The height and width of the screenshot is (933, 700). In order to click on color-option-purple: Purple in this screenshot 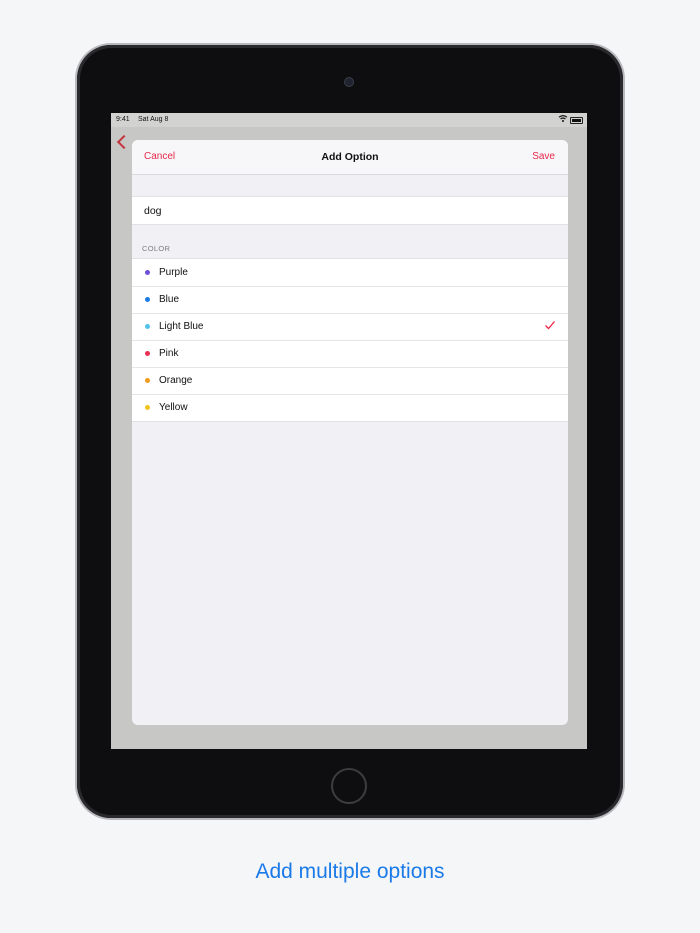, I will do `click(350, 272)`.